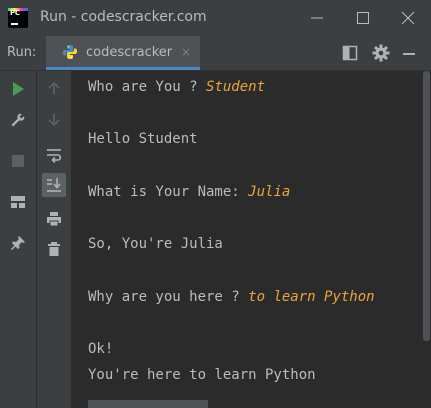 Image resolution: width=431 pixels, height=408 pixels. I want to click on up-arrow-icon, so click(54, 87).